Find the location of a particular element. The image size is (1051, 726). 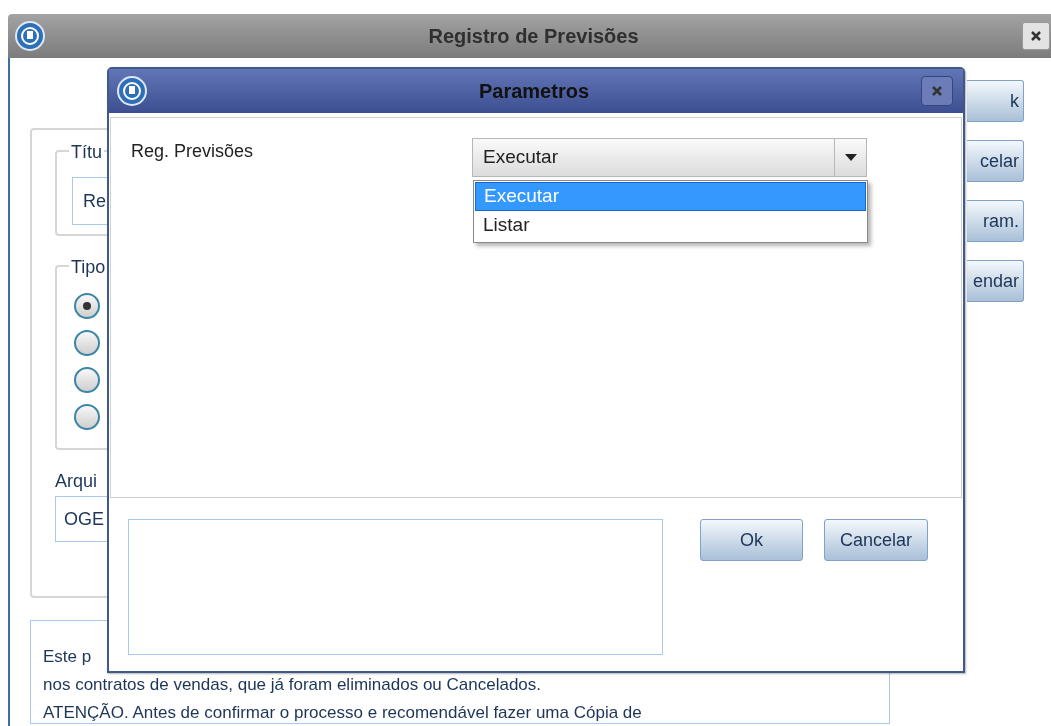

ok-button: Ok is located at coordinates (751, 540).